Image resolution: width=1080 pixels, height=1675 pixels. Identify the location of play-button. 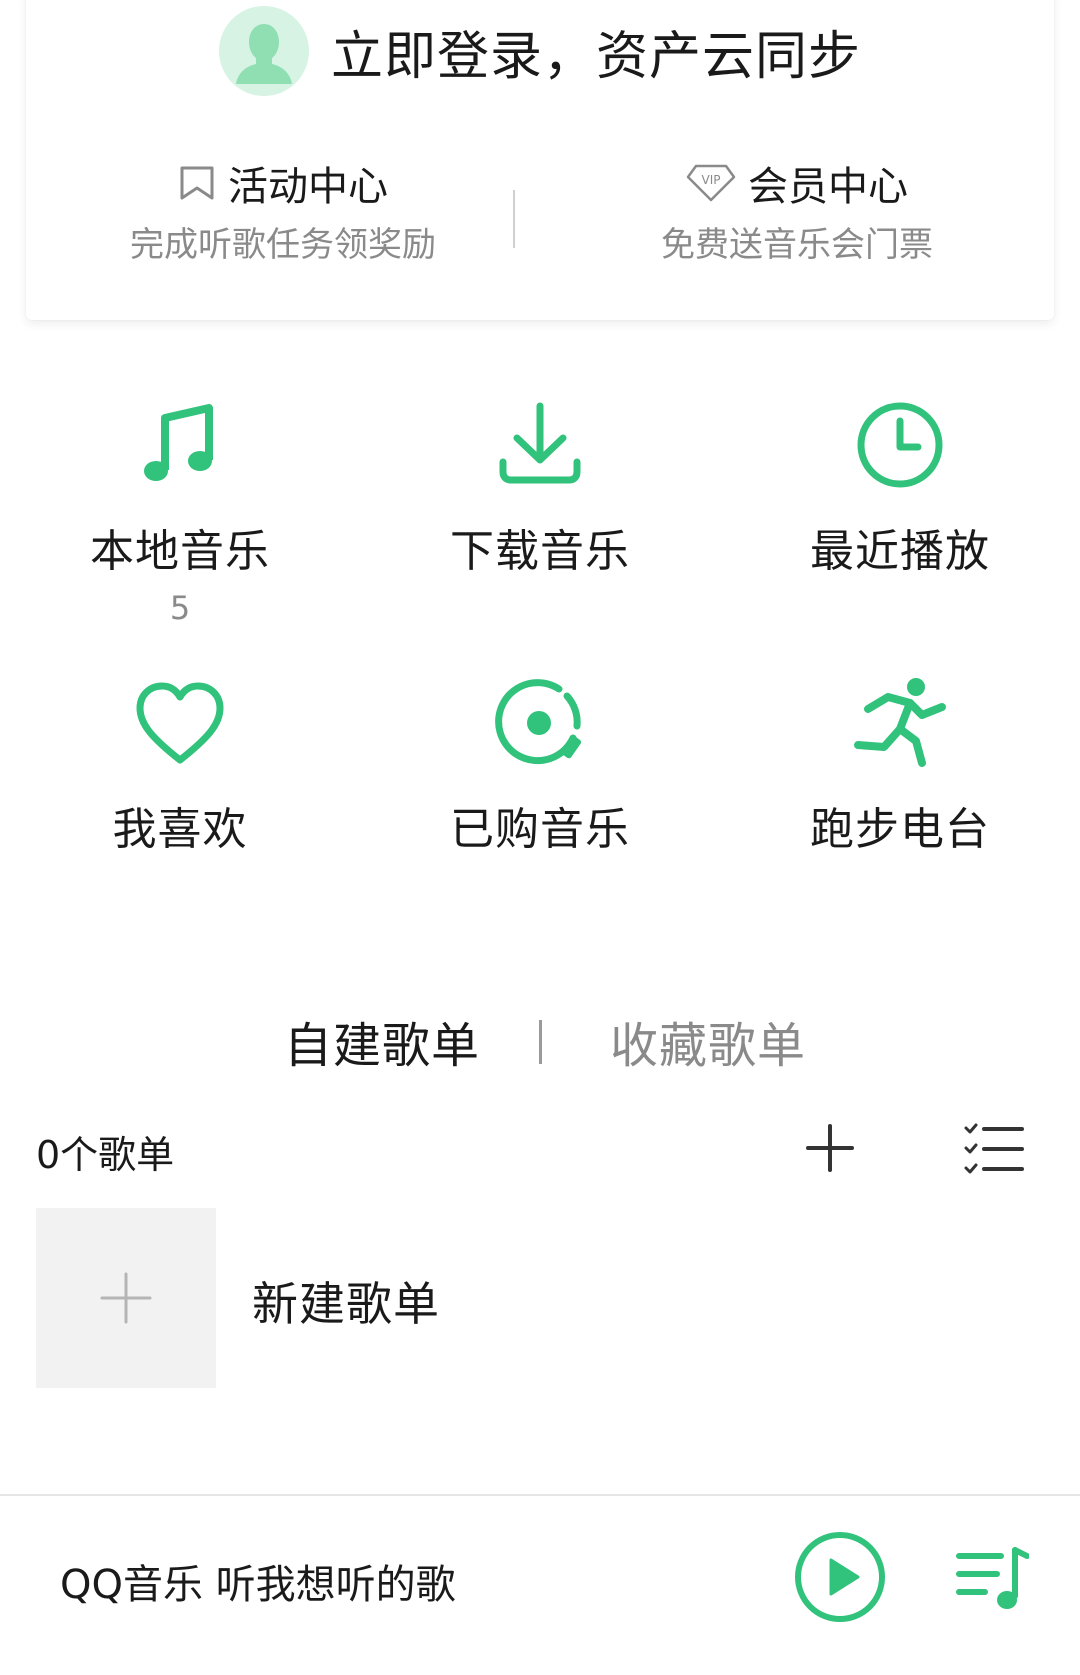
(840, 1577).